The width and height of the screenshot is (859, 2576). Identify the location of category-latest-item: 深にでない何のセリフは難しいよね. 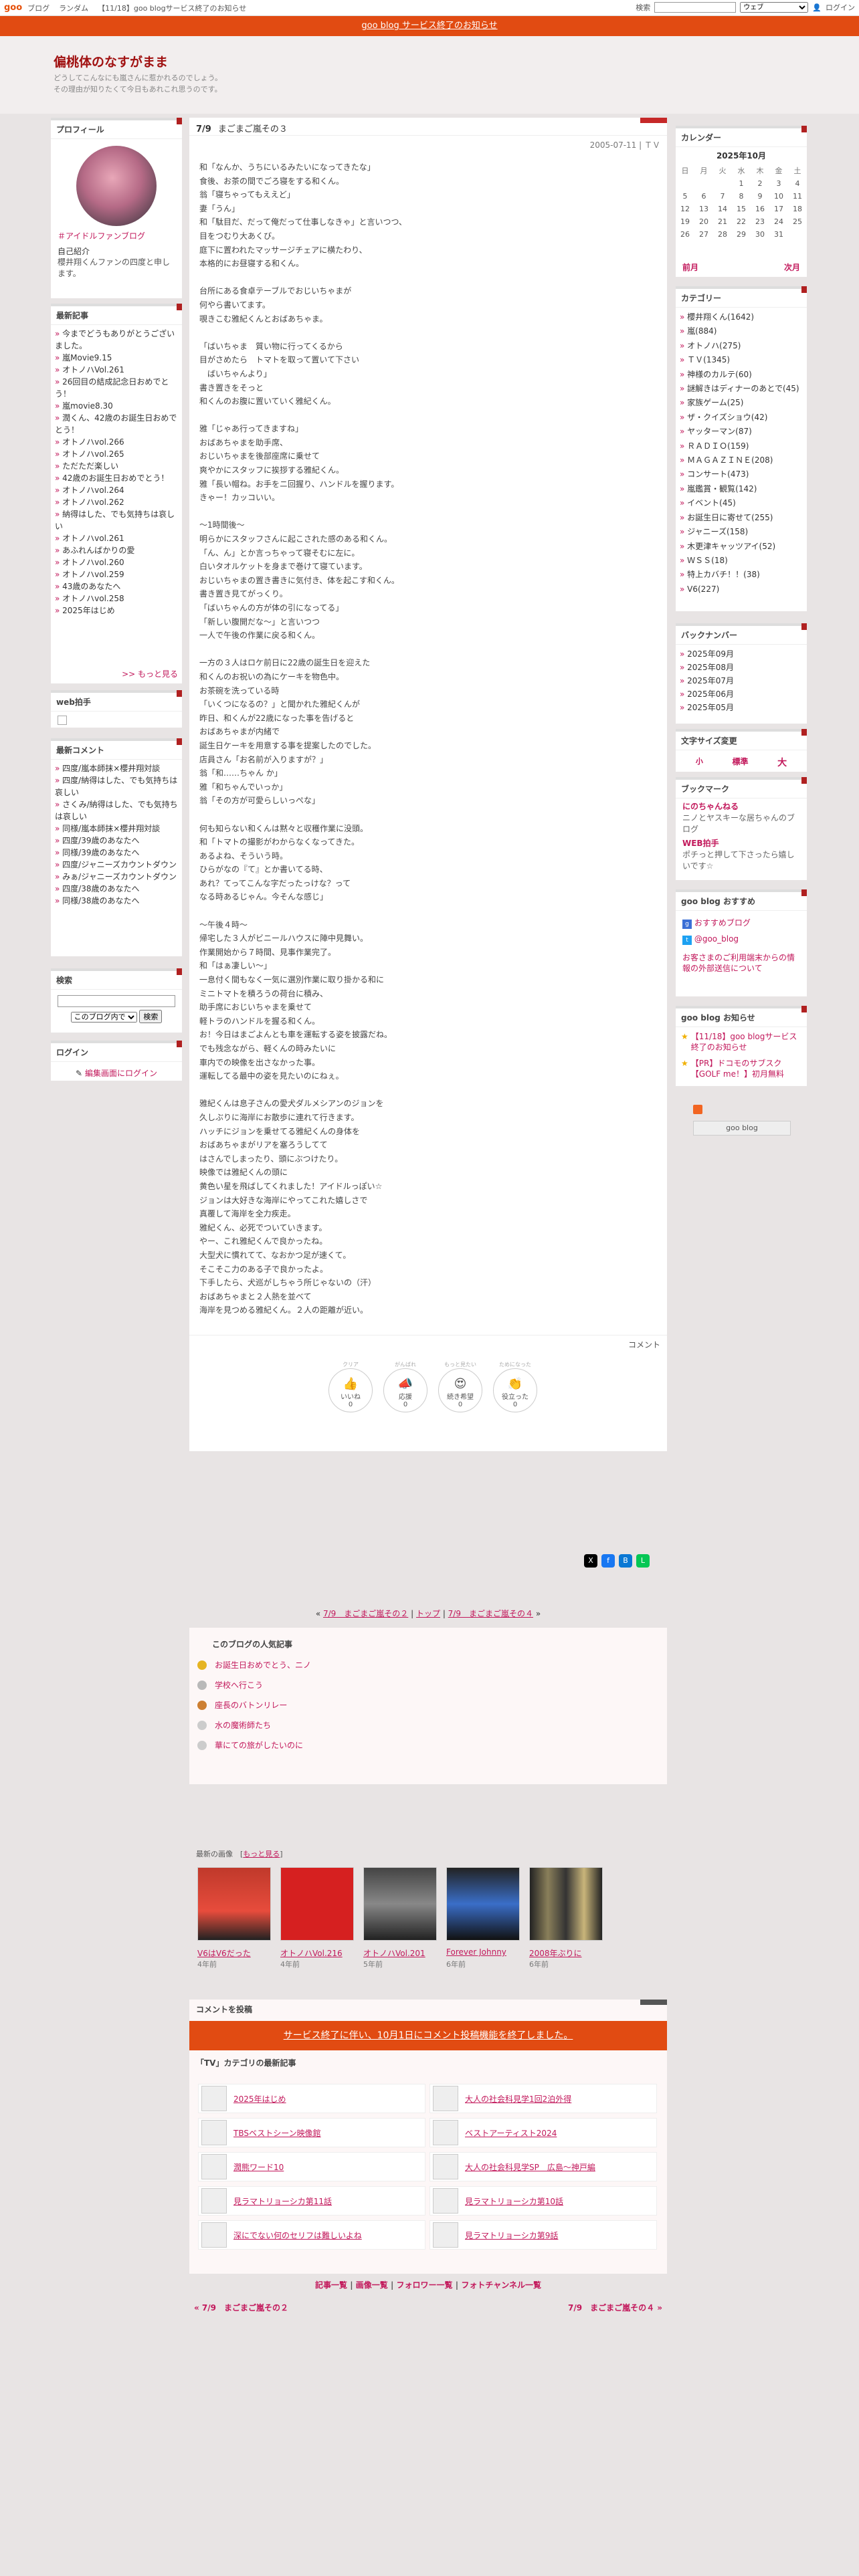
(311, 2235).